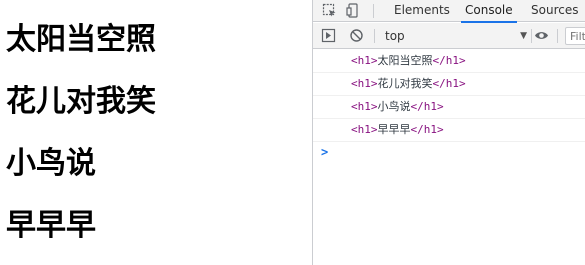 The image size is (585, 265). I want to click on tab-sources-label: Sources, so click(555, 10).